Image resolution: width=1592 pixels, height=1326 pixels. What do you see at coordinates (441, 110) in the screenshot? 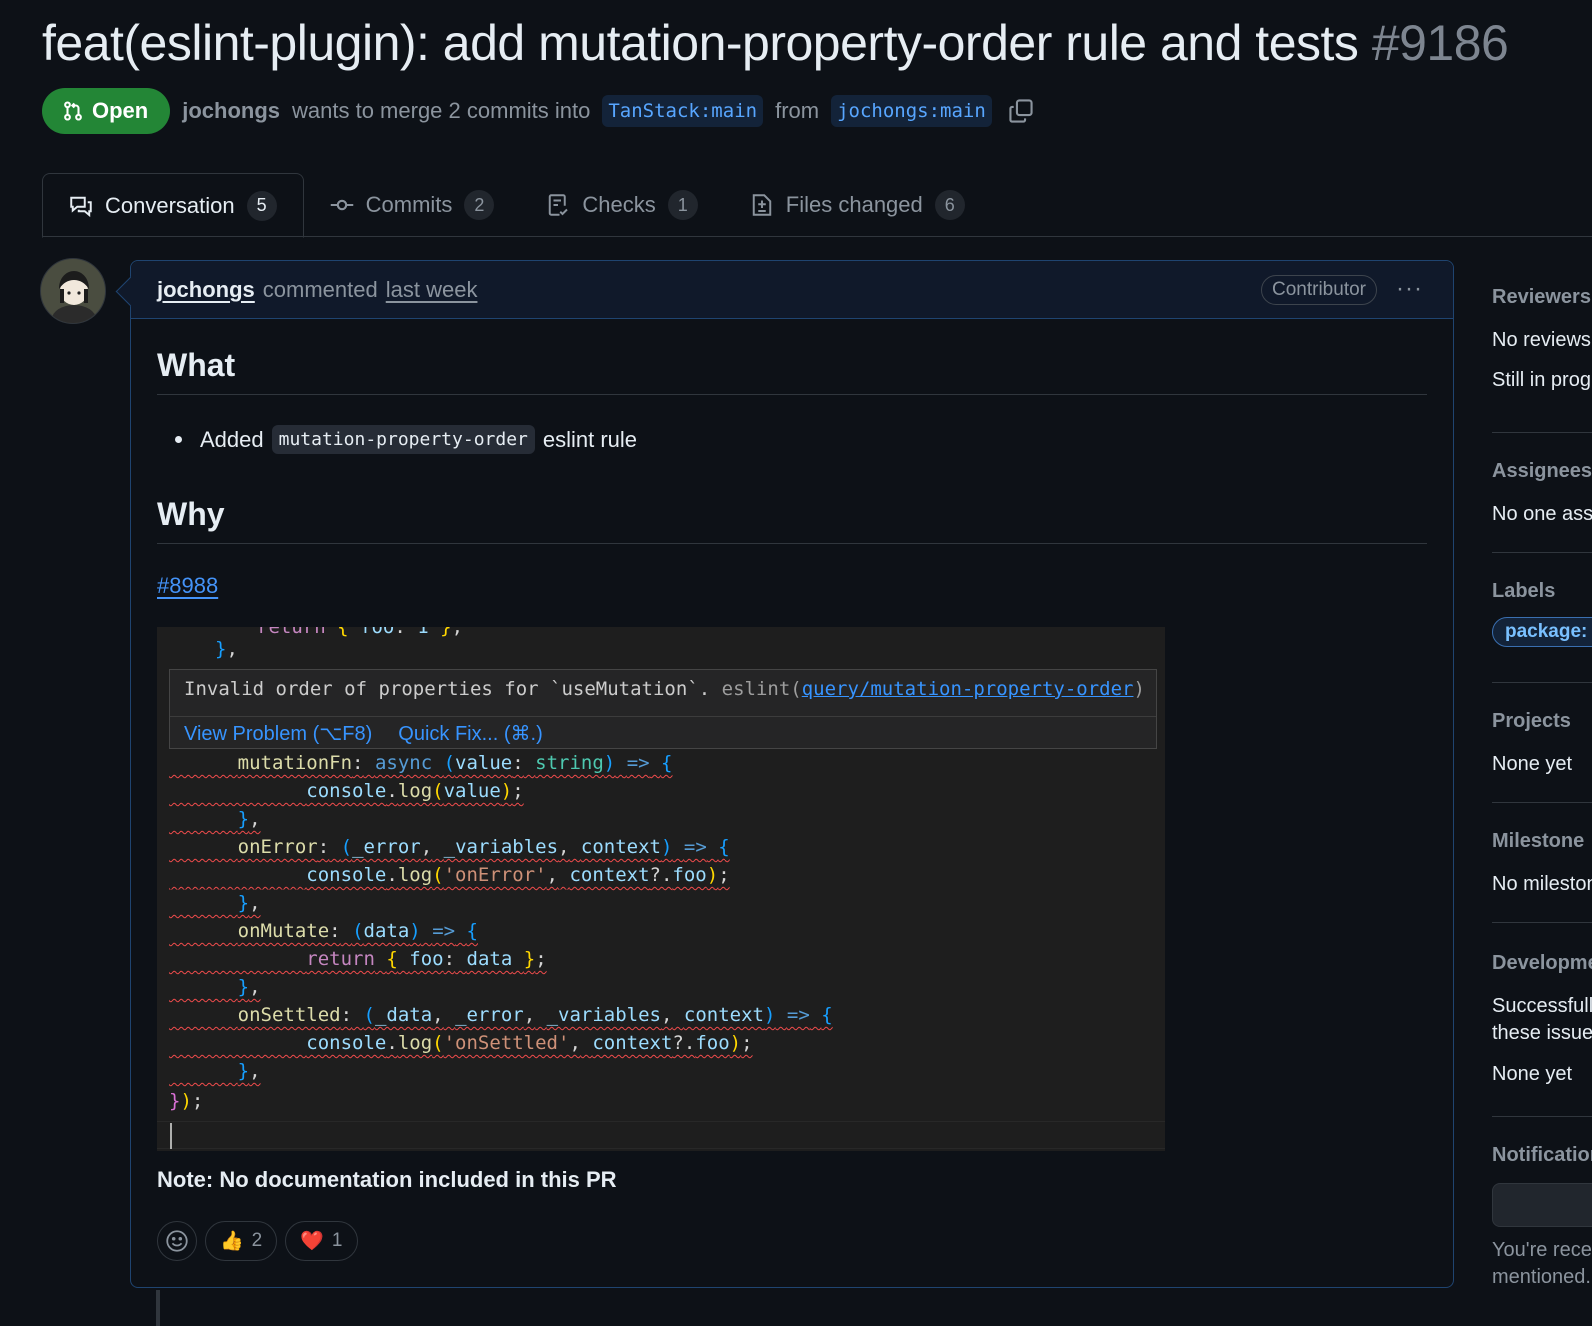
I see `pr-merge-text: wants to merge 2 commits into` at bounding box center [441, 110].